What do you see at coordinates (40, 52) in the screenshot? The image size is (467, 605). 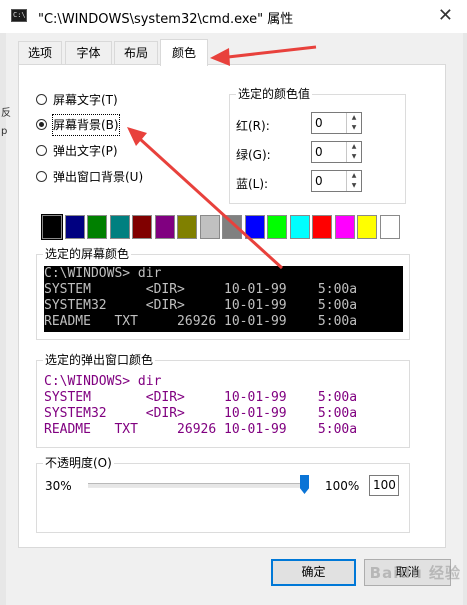 I see `tab-options: 选项` at bounding box center [40, 52].